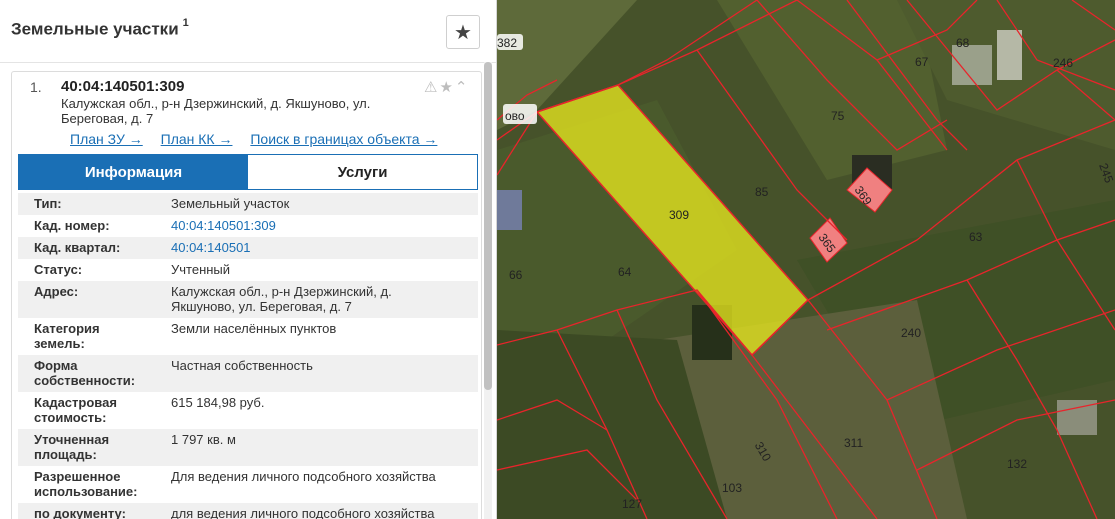  I want to click on card-actions: ⚠★⌃, so click(446, 87).